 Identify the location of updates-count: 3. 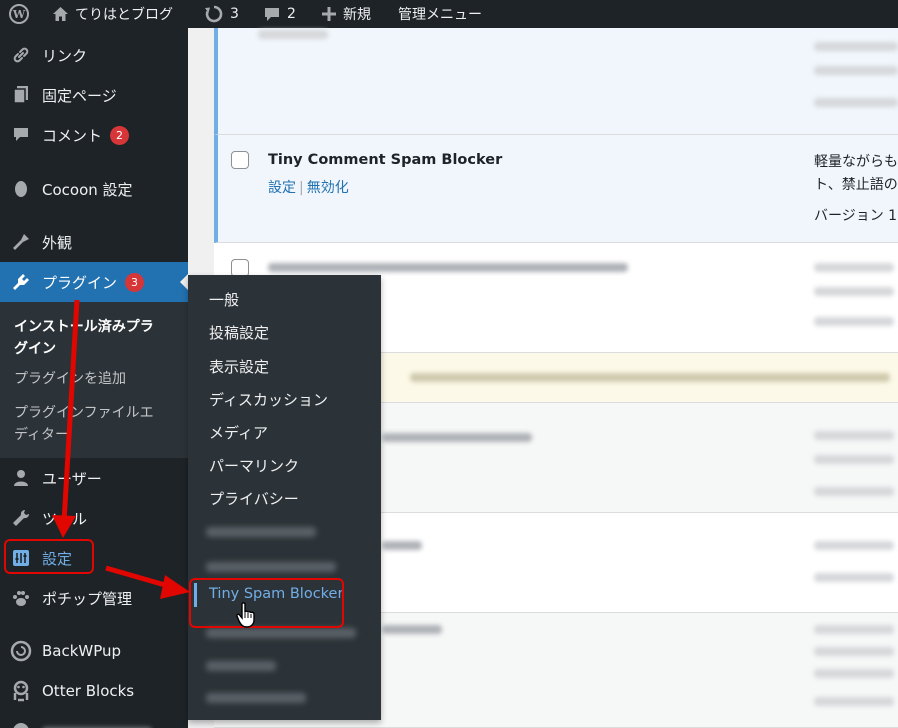
(234, 14).